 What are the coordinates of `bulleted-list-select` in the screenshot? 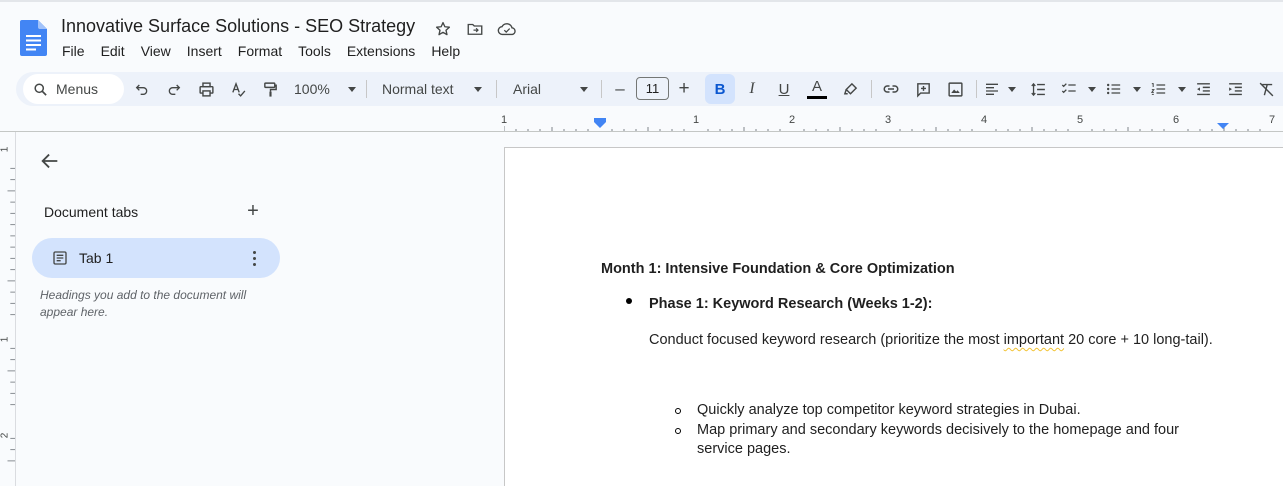 It's located at (1123, 89).